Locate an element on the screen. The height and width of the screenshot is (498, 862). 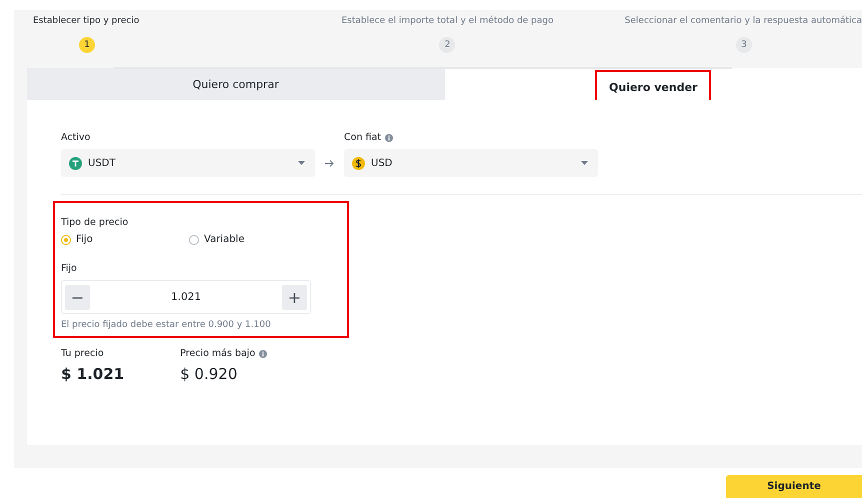
field-label: Con fiat is located at coordinates (471, 137).